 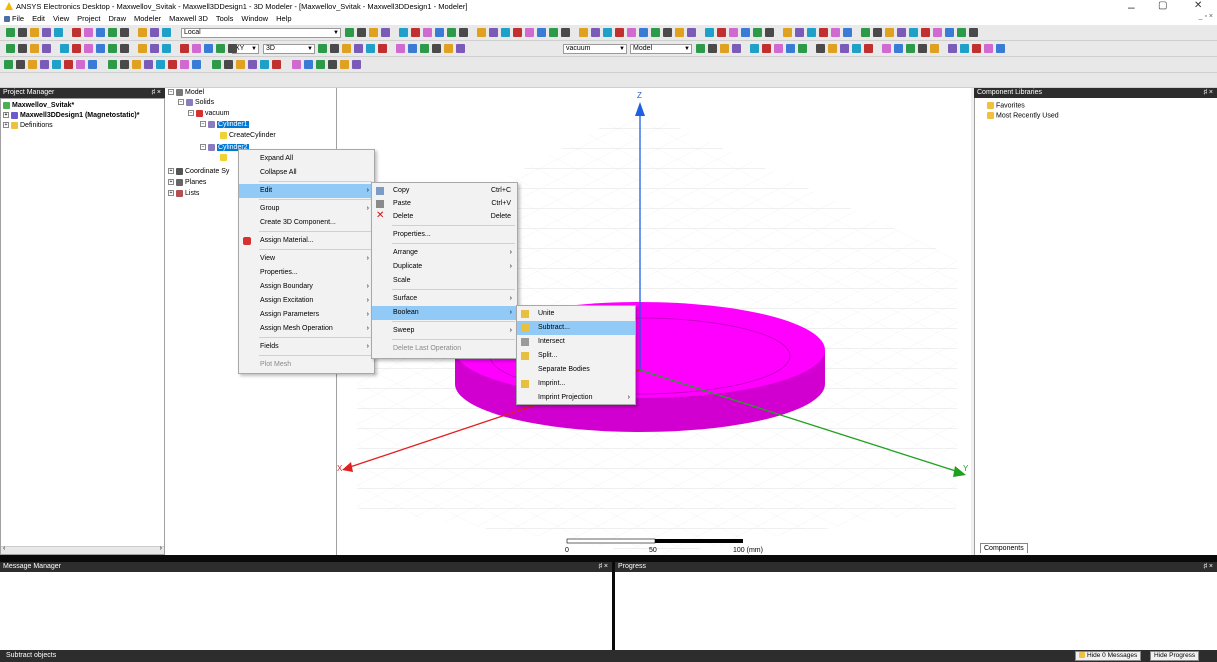 What do you see at coordinates (576, 342) in the screenshot?
I see `menu-item-intersect: Intersect` at bounding box center [576, 342].